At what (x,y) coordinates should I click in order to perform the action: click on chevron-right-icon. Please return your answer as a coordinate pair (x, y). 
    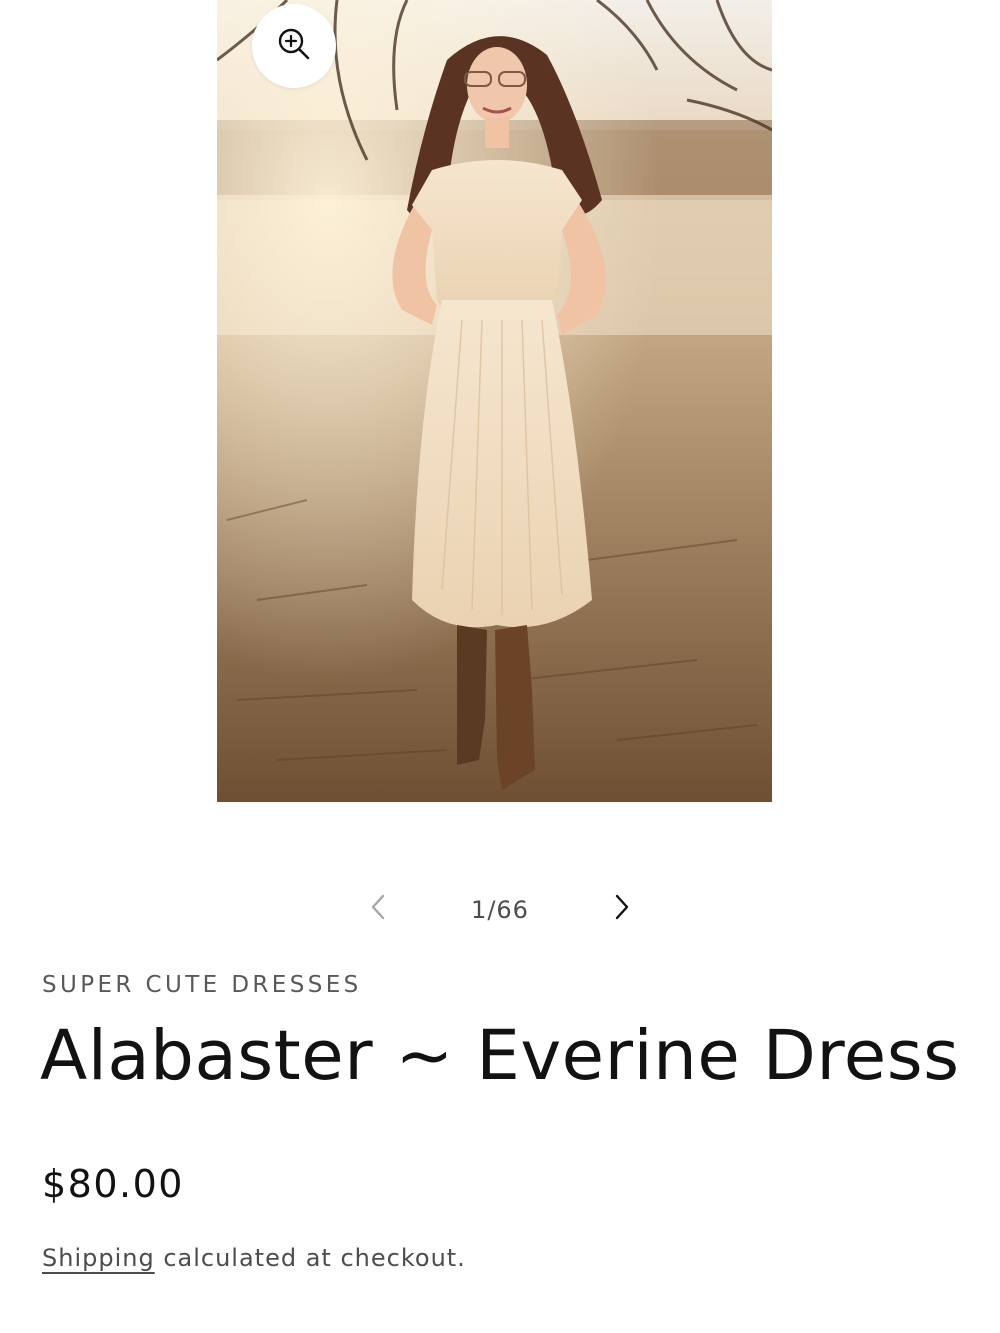
    Looking at the image, I should click on (622, 909).